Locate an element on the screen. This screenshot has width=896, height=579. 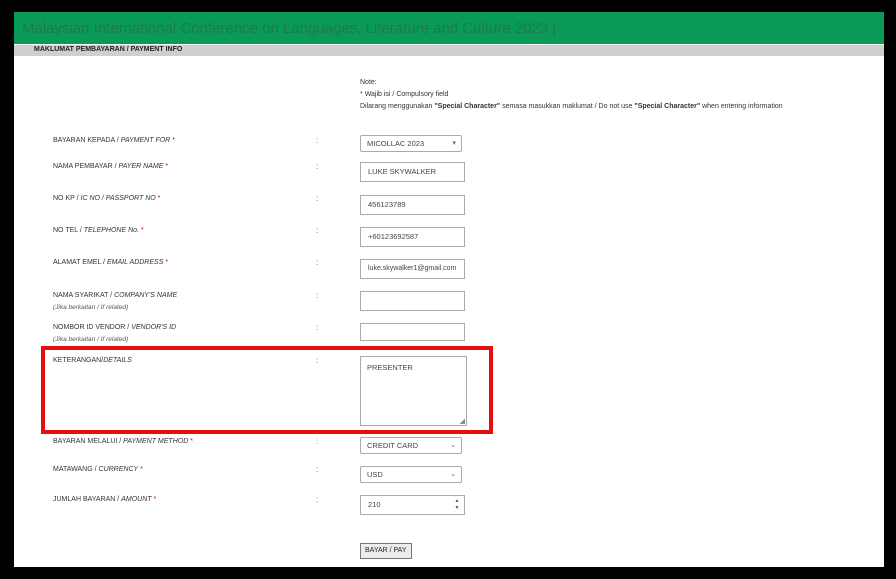
telephone-input: +60123692587 is located at coordinates (412, 237).